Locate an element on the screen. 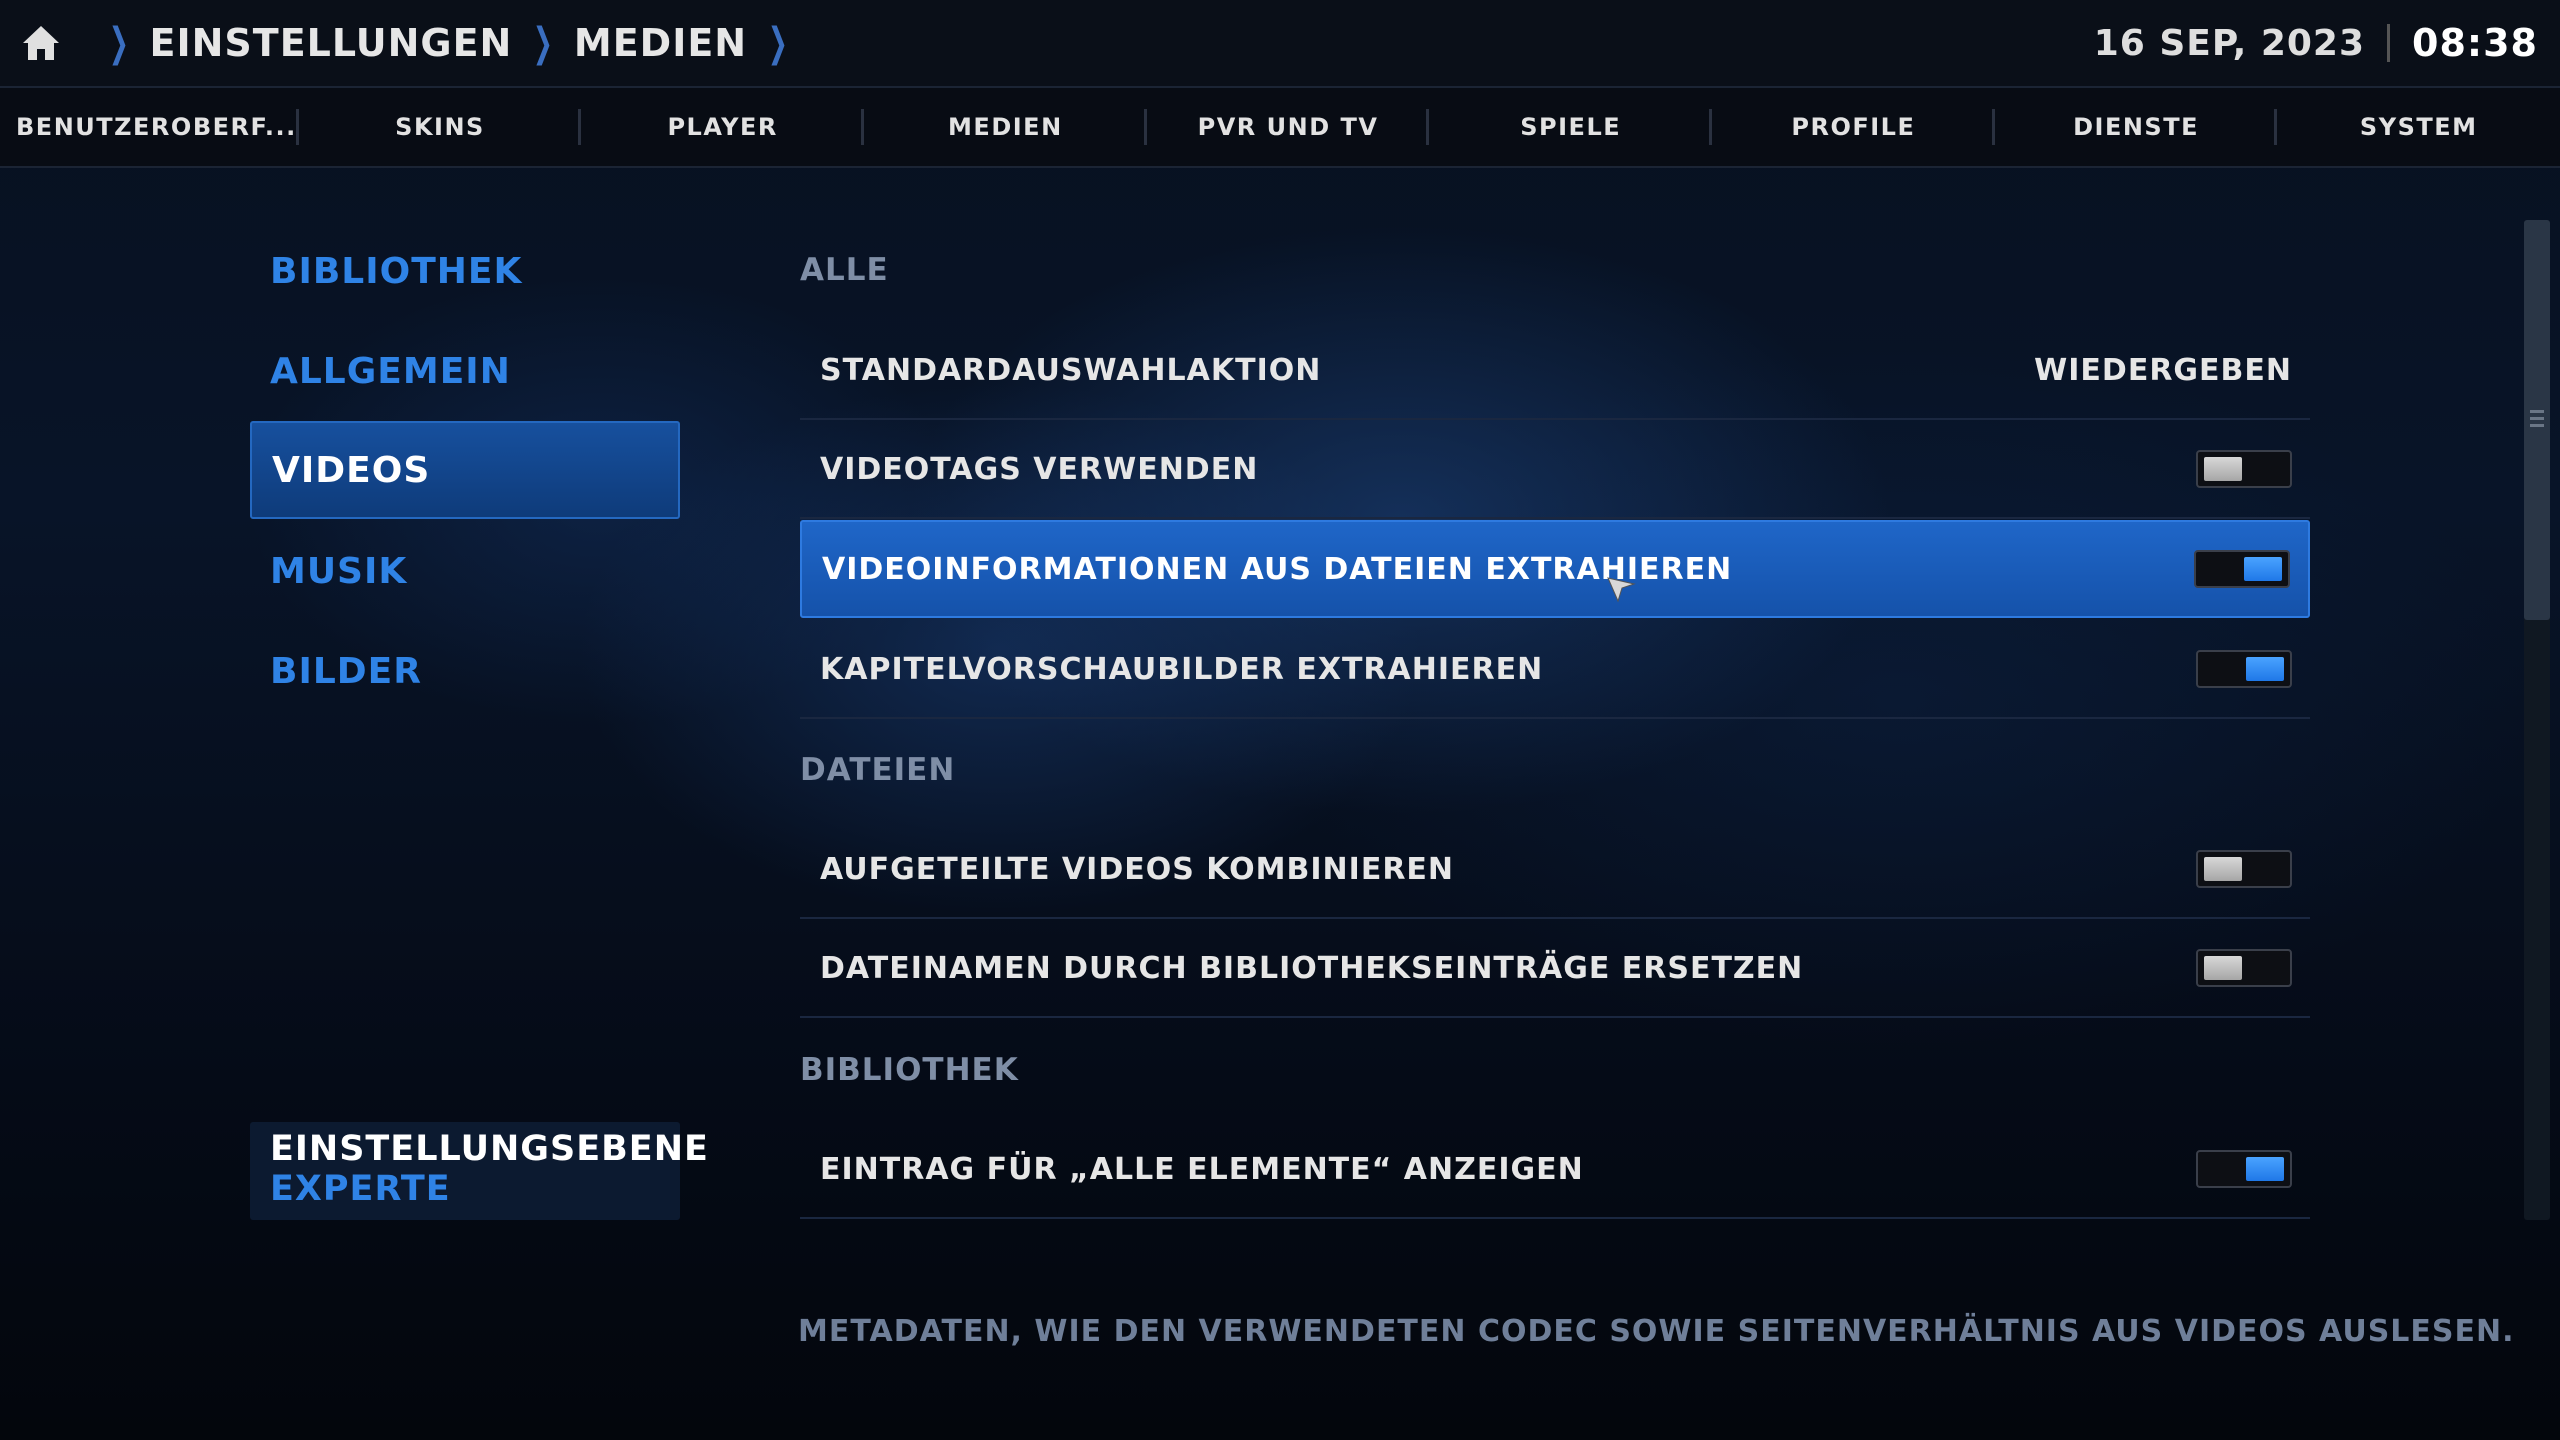  tab-services: DIENSTE is located at coordinates (2136, 127).